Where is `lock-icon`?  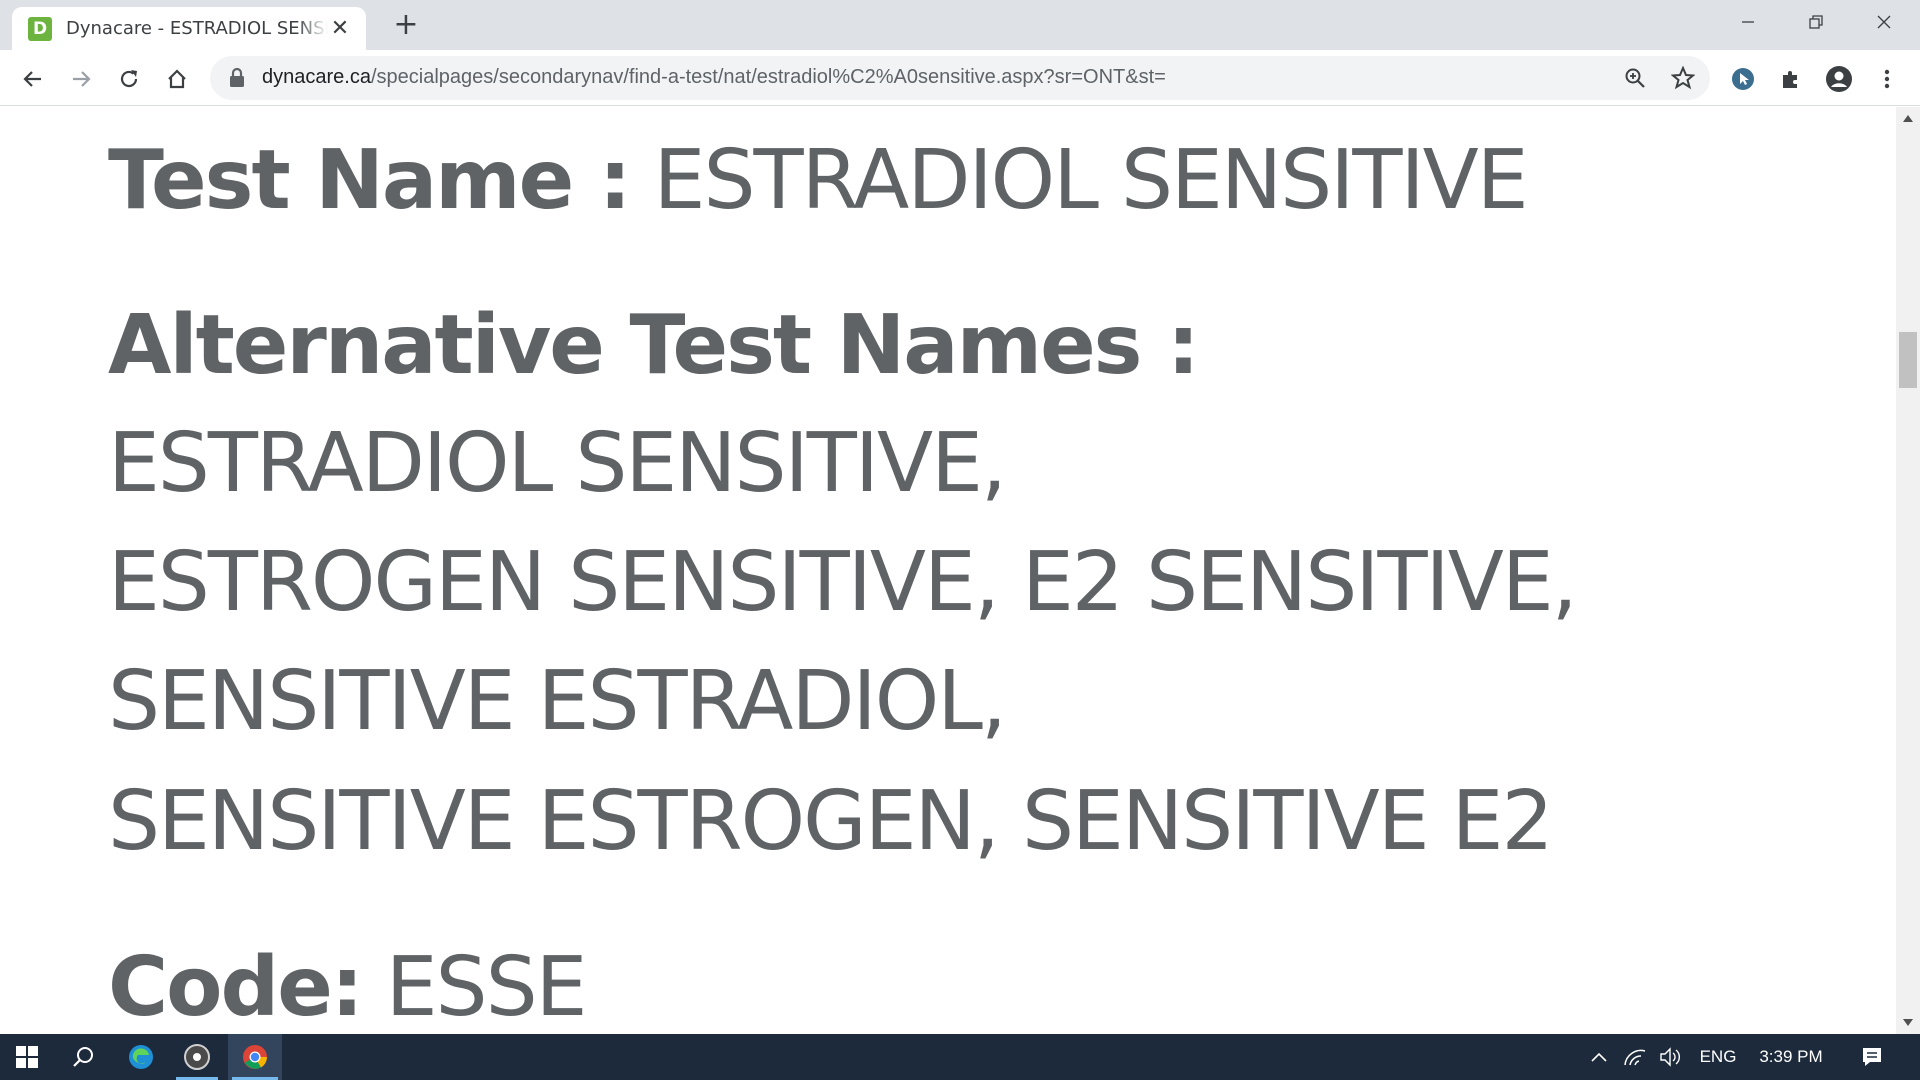
lock-icon is located at coordinates (237, 77).